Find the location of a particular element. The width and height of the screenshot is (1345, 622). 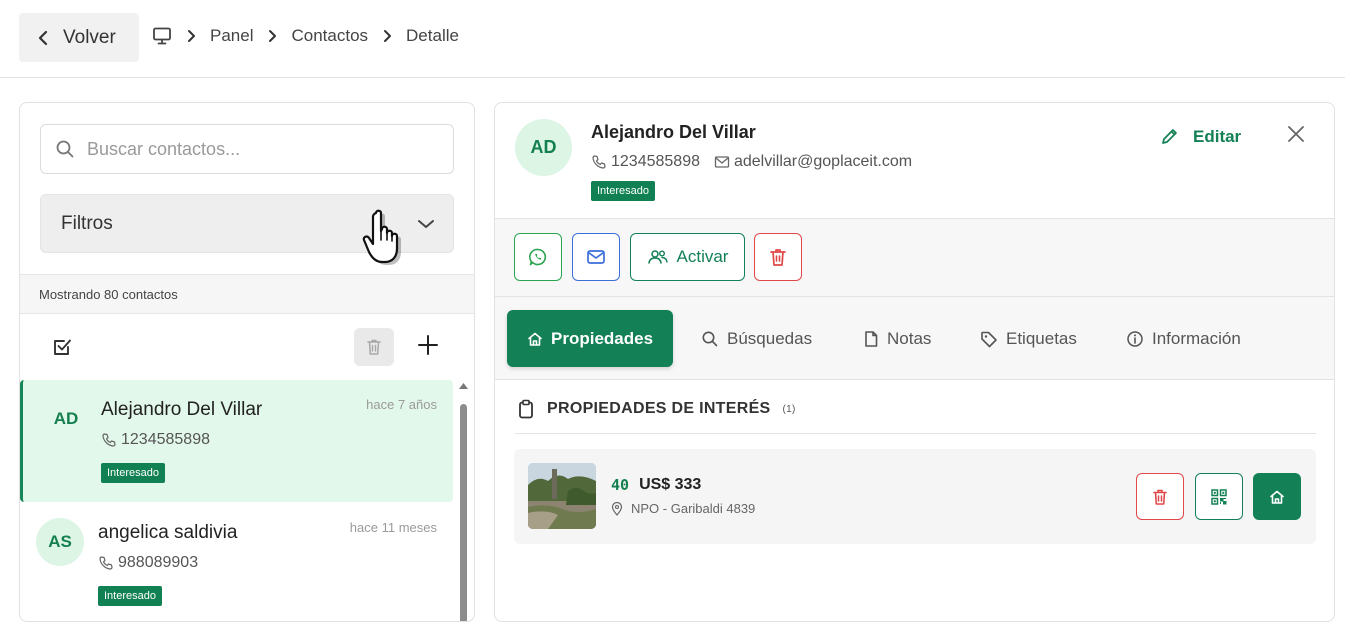

chevron-down-icon is located at coordinates (426, 224).